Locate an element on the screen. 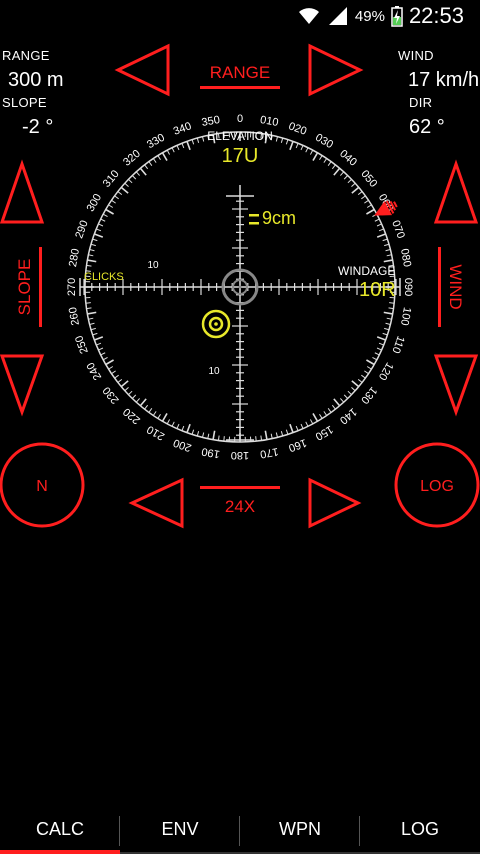 The width and height of the screenshot is (480, 854). zoom-label: 24X is located at coordinates (240, 506).